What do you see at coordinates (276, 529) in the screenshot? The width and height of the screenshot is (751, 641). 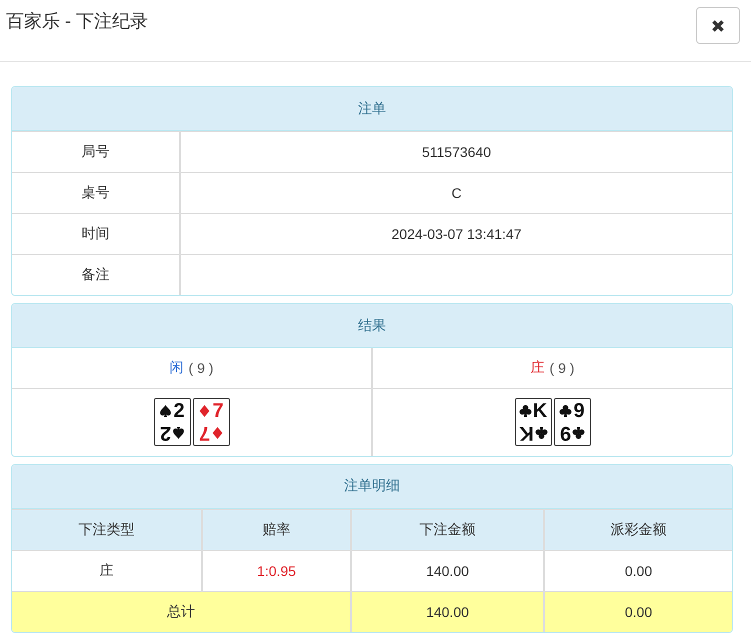 I see `column-header: 赔率` at bounding box center [276, 529].